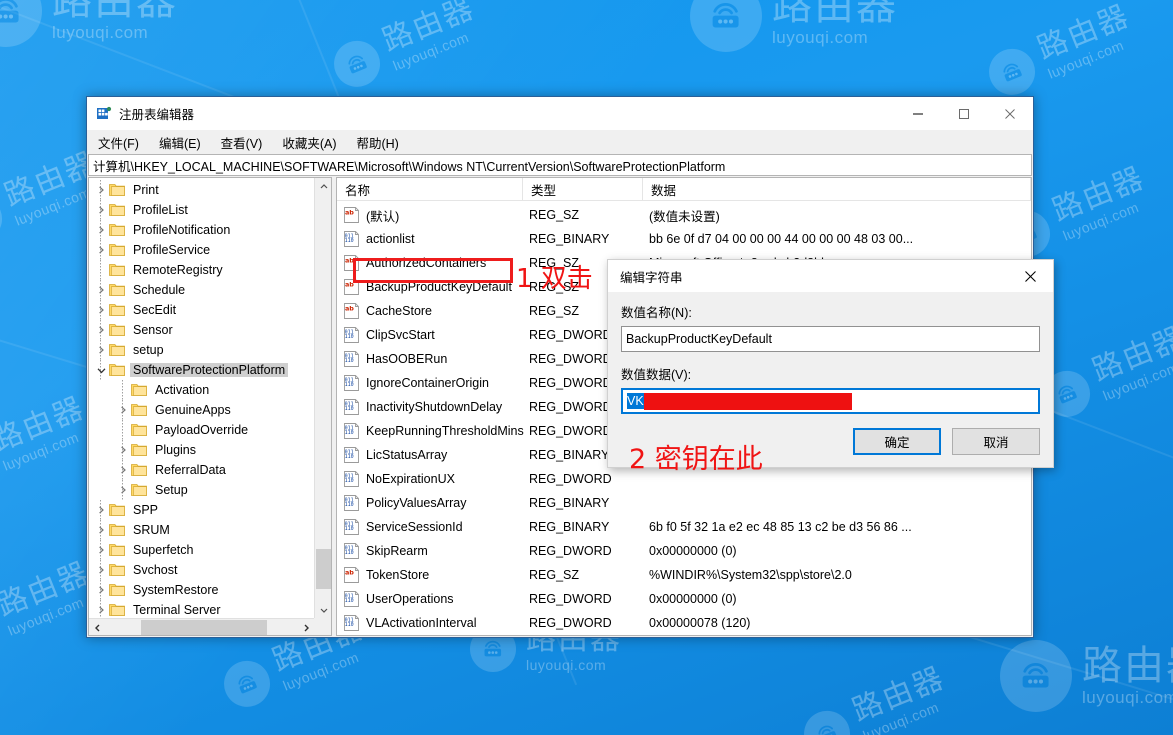  I want to click on tree-node-label: Print, so click(146, 190).